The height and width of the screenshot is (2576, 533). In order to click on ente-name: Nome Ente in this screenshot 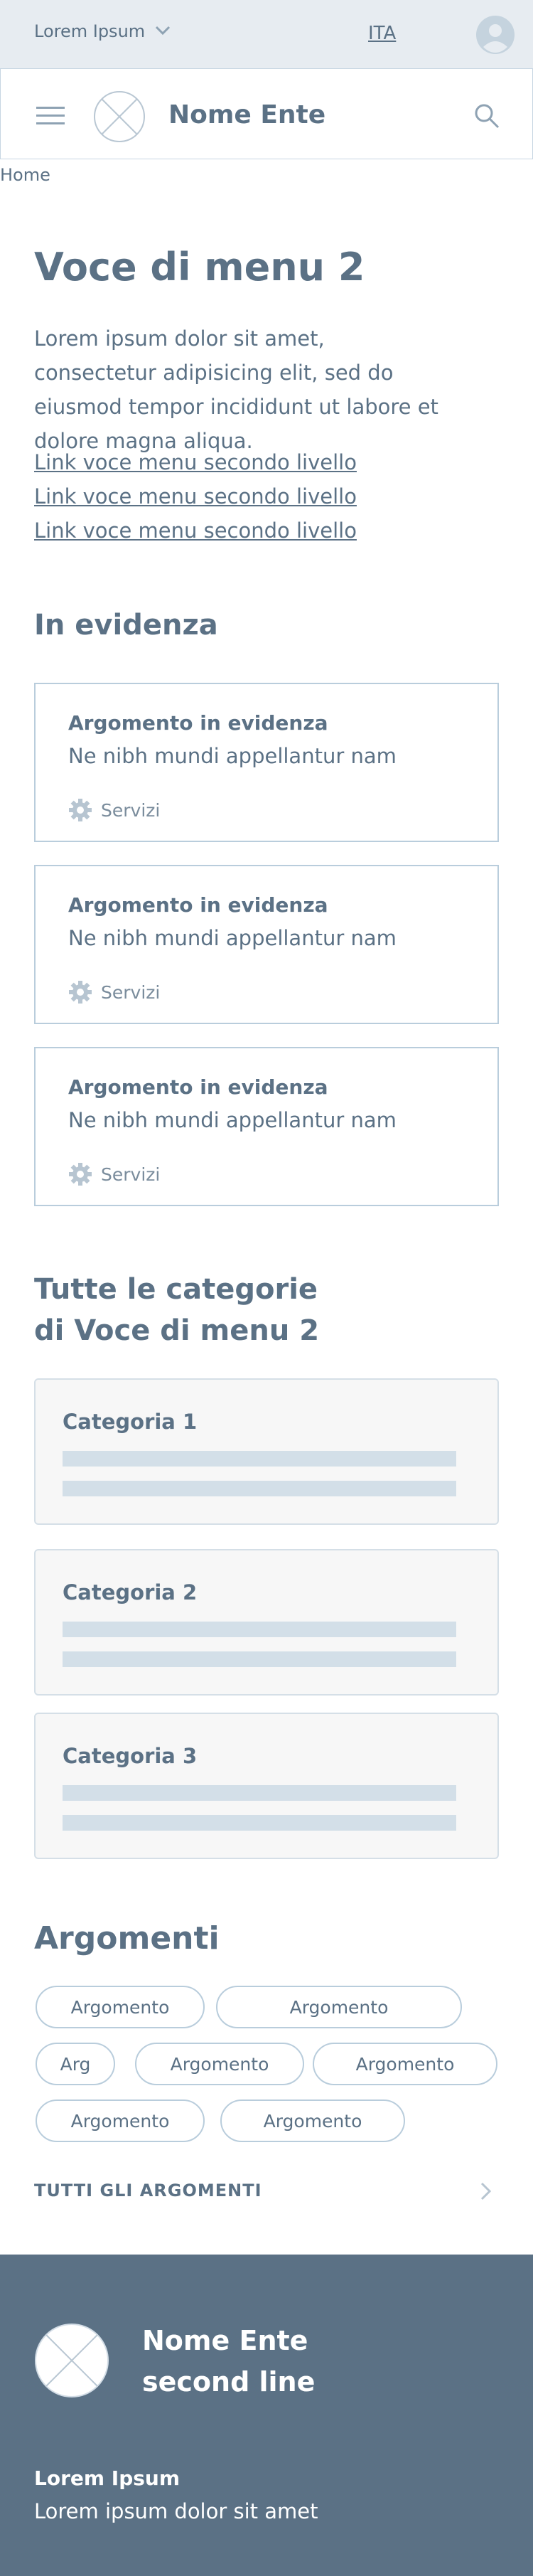, I will do `click(246, 114)`.